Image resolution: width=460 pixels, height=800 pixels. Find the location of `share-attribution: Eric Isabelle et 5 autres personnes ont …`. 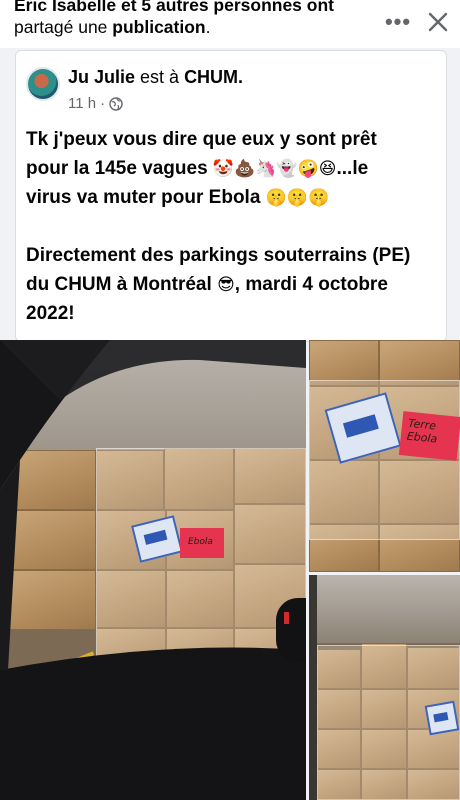

share-attribution: Eric Isabelle et 5 autres personnes ont … is located at coordinates (194, 19).